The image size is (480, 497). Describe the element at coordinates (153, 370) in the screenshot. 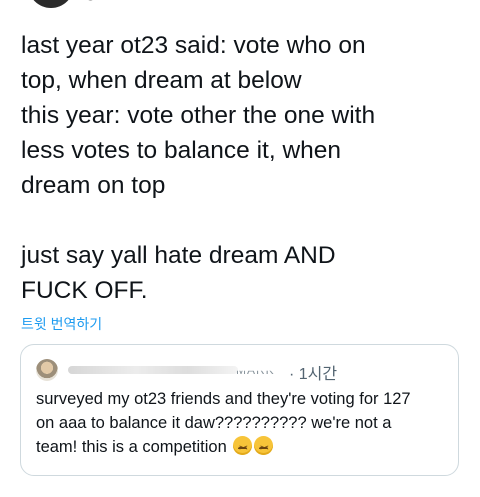

I see `quote-name-redacted` at that location.